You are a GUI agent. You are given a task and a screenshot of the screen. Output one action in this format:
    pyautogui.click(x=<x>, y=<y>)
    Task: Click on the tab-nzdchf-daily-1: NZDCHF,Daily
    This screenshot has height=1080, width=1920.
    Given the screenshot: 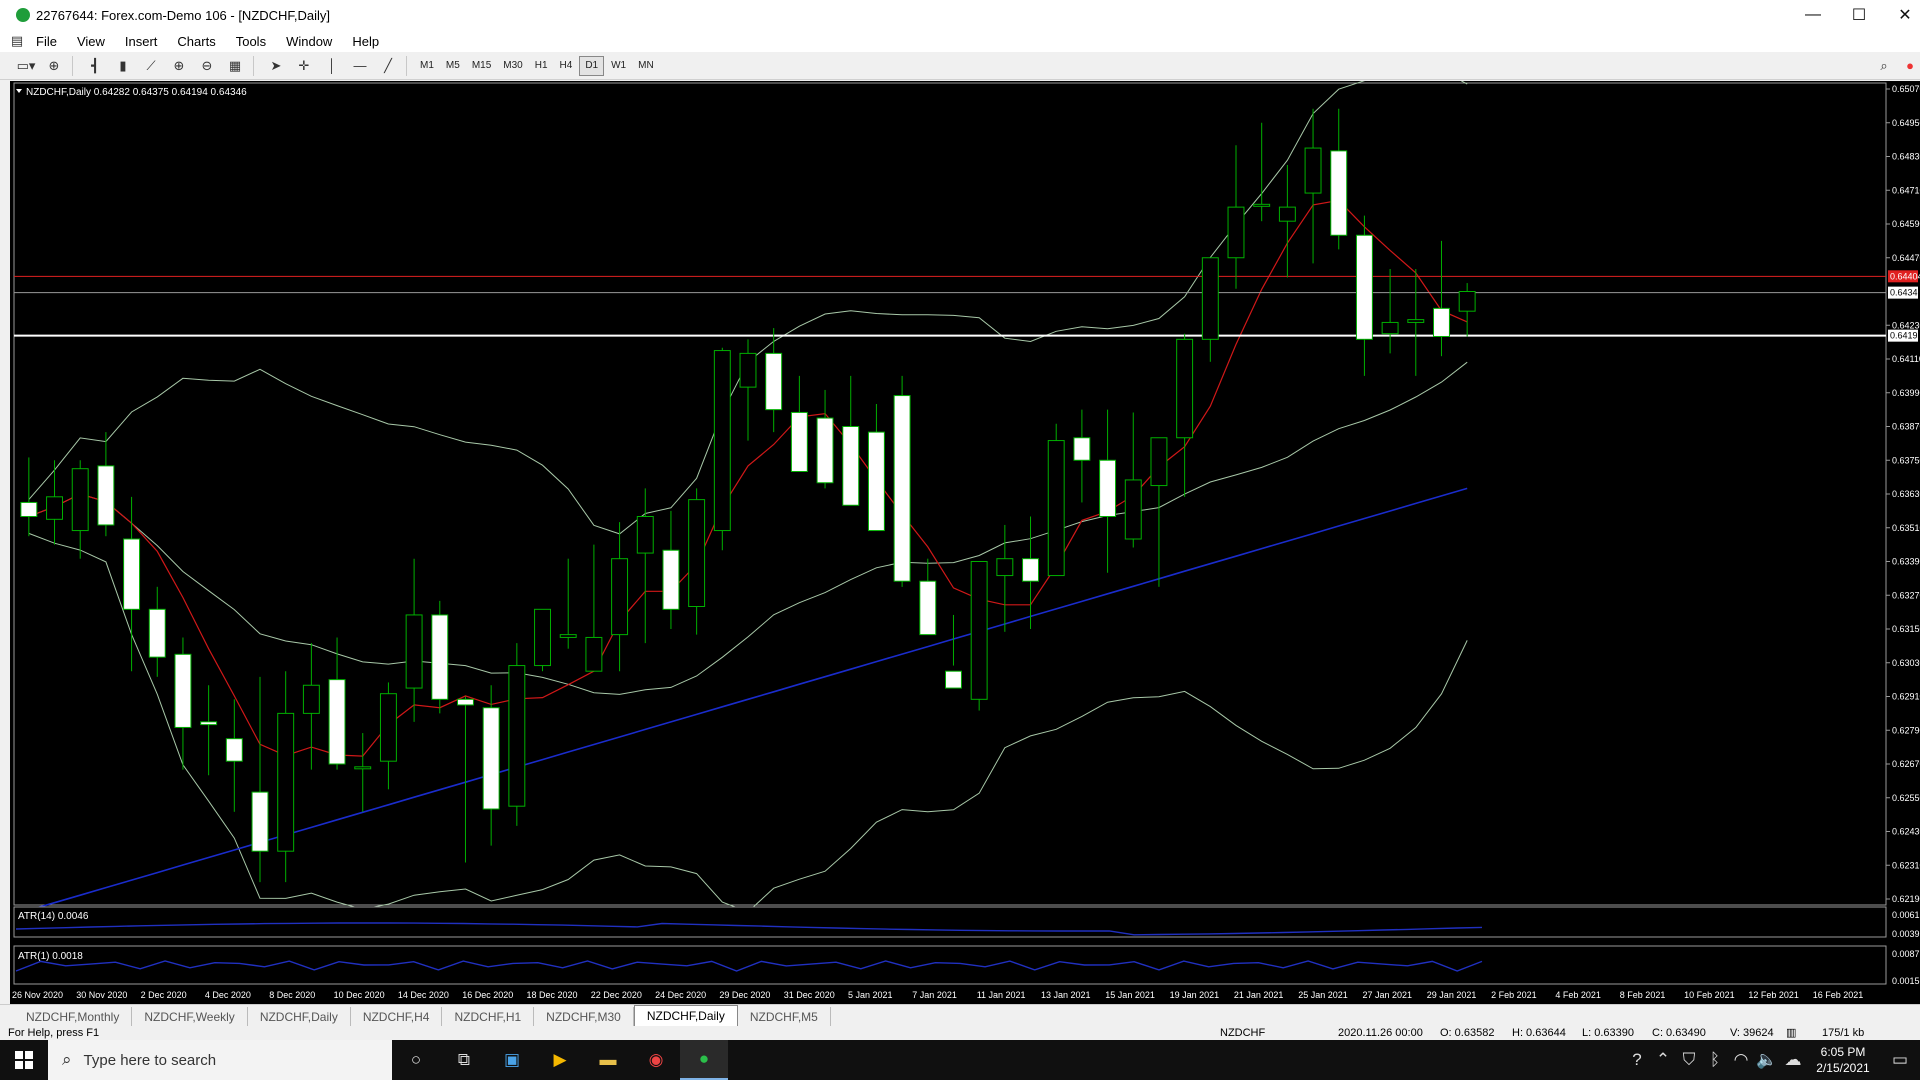 What is the action you would take?
    pyautogui.click(x=299, y=1016)
    